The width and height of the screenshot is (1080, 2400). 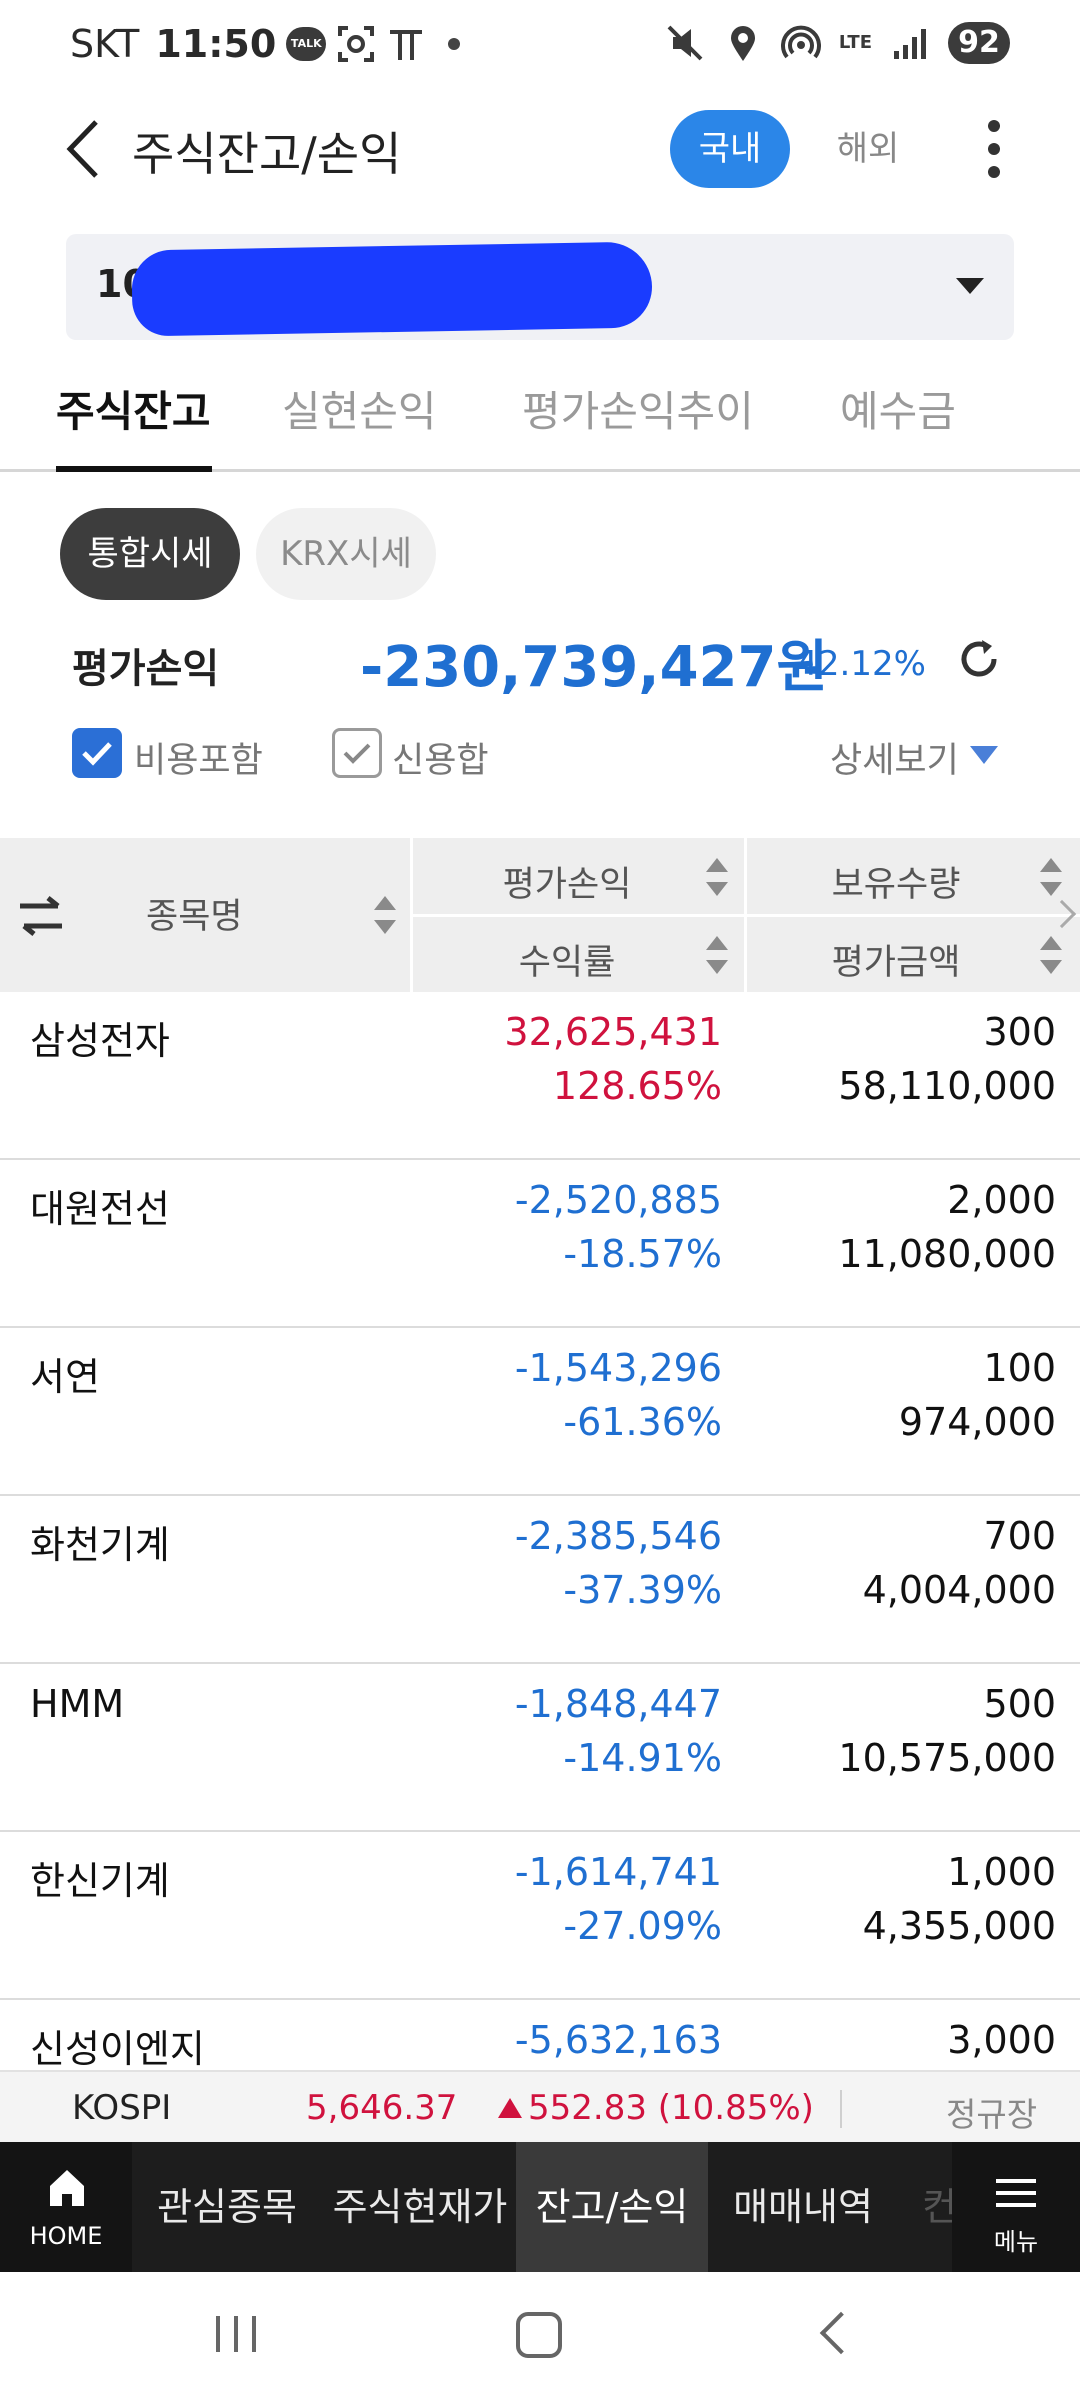 What do you see at coordinates (717, 955) in the screenshot?
I see `sort-rate-icon` at bounding box center [717, 955].